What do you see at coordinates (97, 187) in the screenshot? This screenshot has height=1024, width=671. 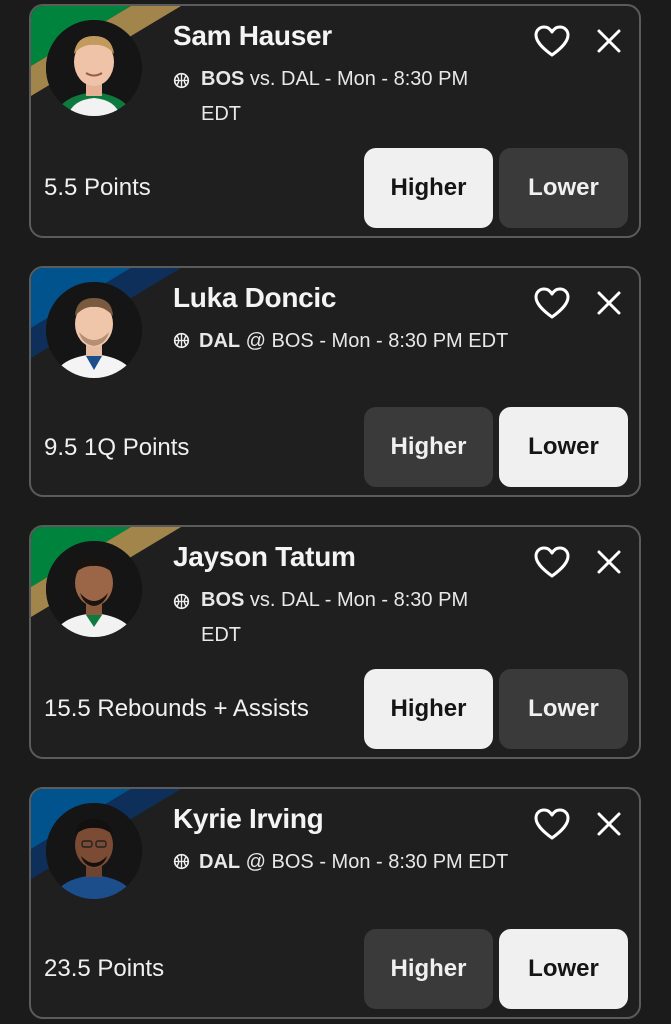 I see `stat-line: 5.5 Points` at bounding box center [97, 187].